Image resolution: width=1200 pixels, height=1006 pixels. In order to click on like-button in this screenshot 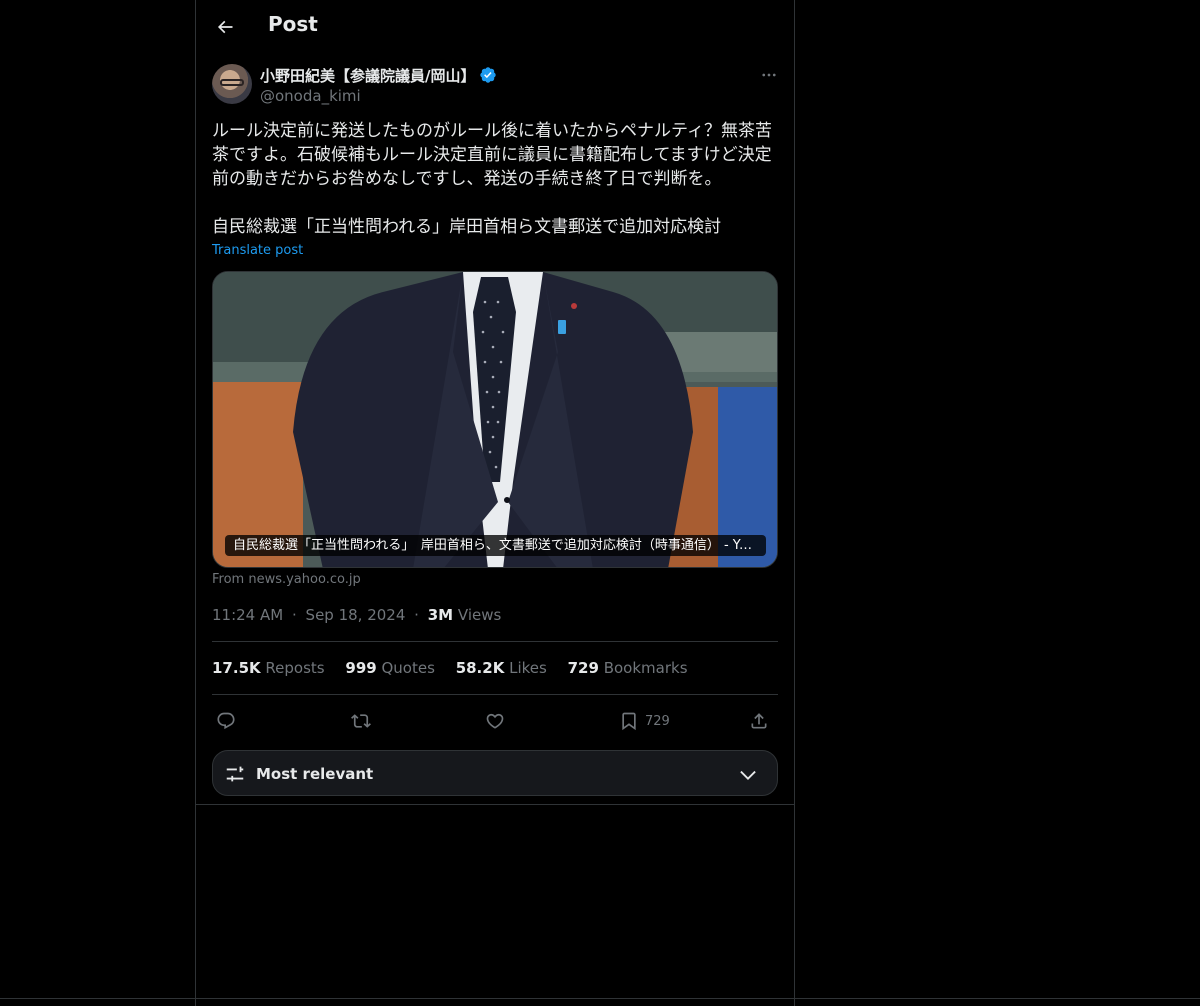, I will do `click(495, 721)`.